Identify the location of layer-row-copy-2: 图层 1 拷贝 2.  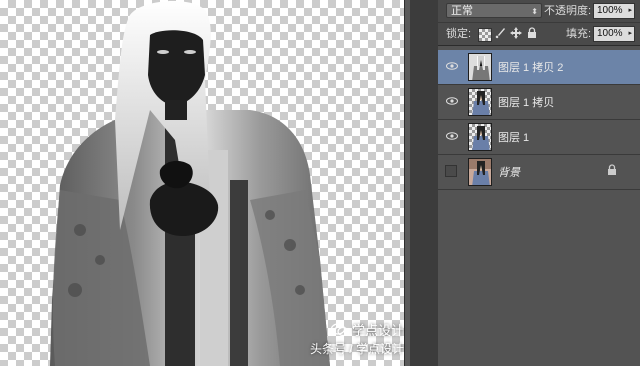
(539, 67).